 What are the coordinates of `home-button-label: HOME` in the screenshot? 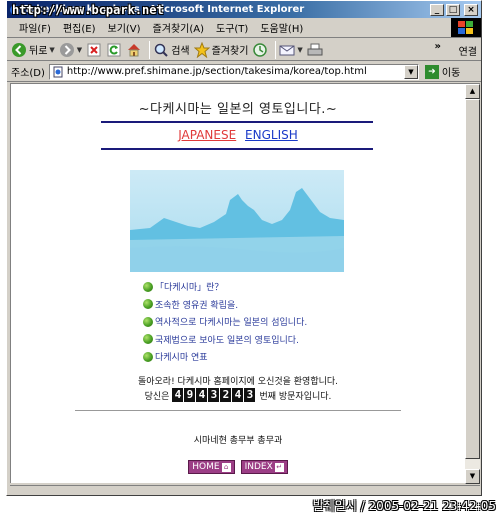 It's located at (206, 467).